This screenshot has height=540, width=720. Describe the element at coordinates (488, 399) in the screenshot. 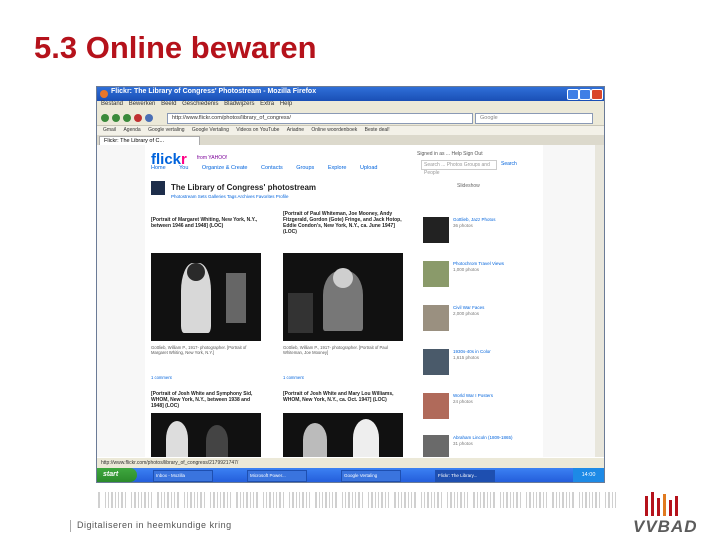

I see `set-entry: World War I Posters 24 photos` at that location.